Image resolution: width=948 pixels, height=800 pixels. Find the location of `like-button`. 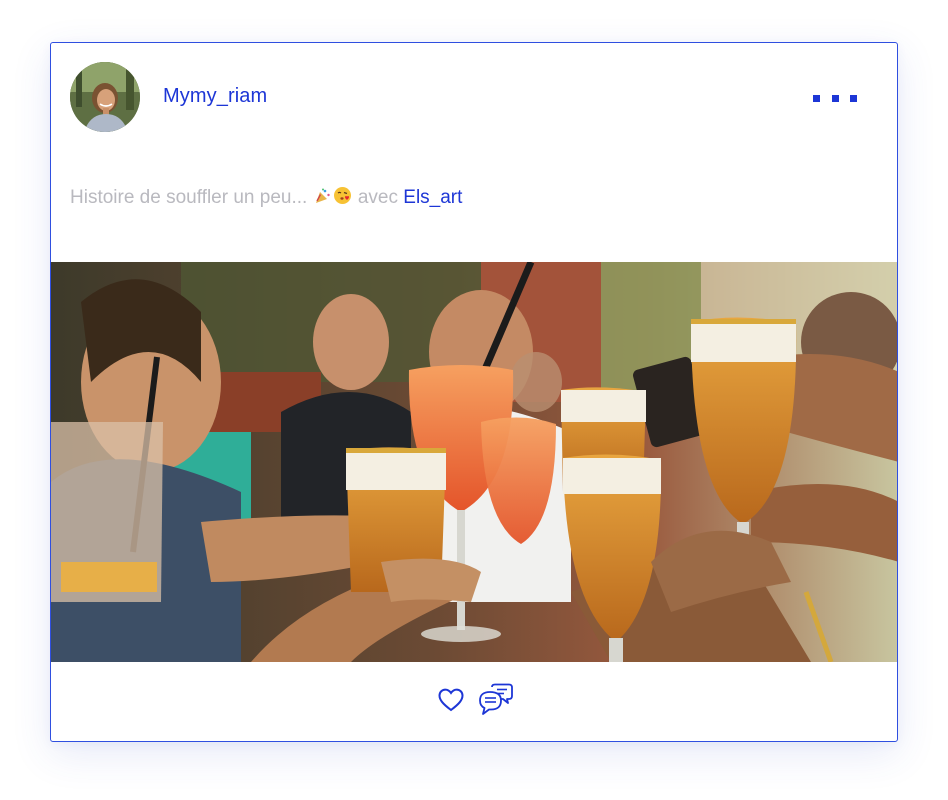

like-button is located at coordinates (451, 700).